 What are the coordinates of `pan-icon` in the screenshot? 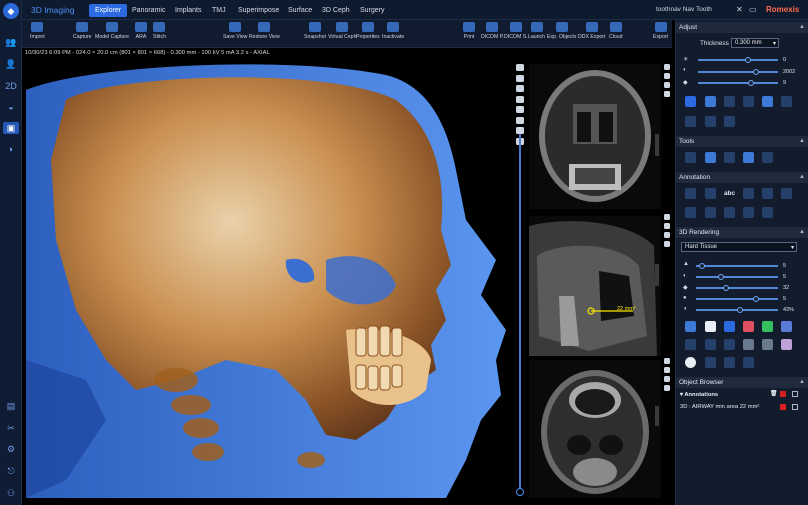 It's located at (729, 101).